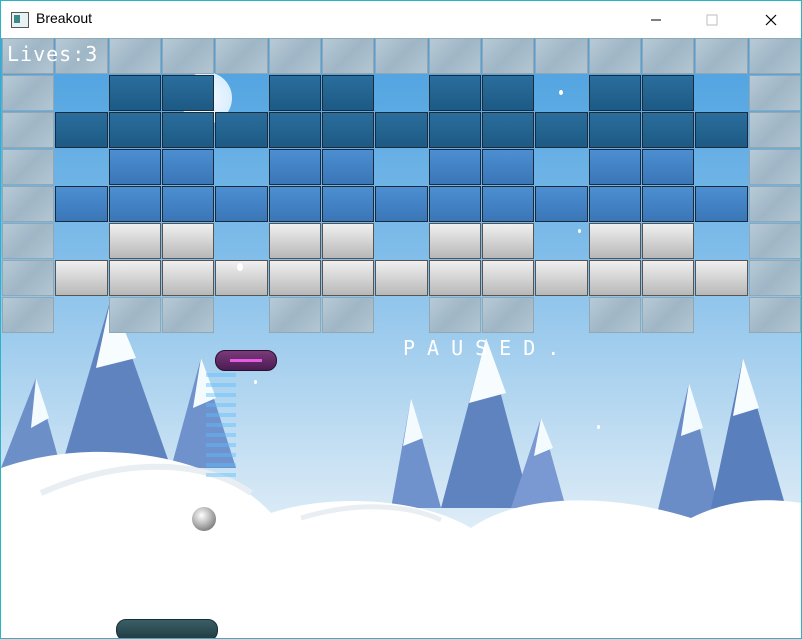 Image resolution: width=802 pixels, height=639 pixels. I want to click on maximize-icon, so click(712, 19).